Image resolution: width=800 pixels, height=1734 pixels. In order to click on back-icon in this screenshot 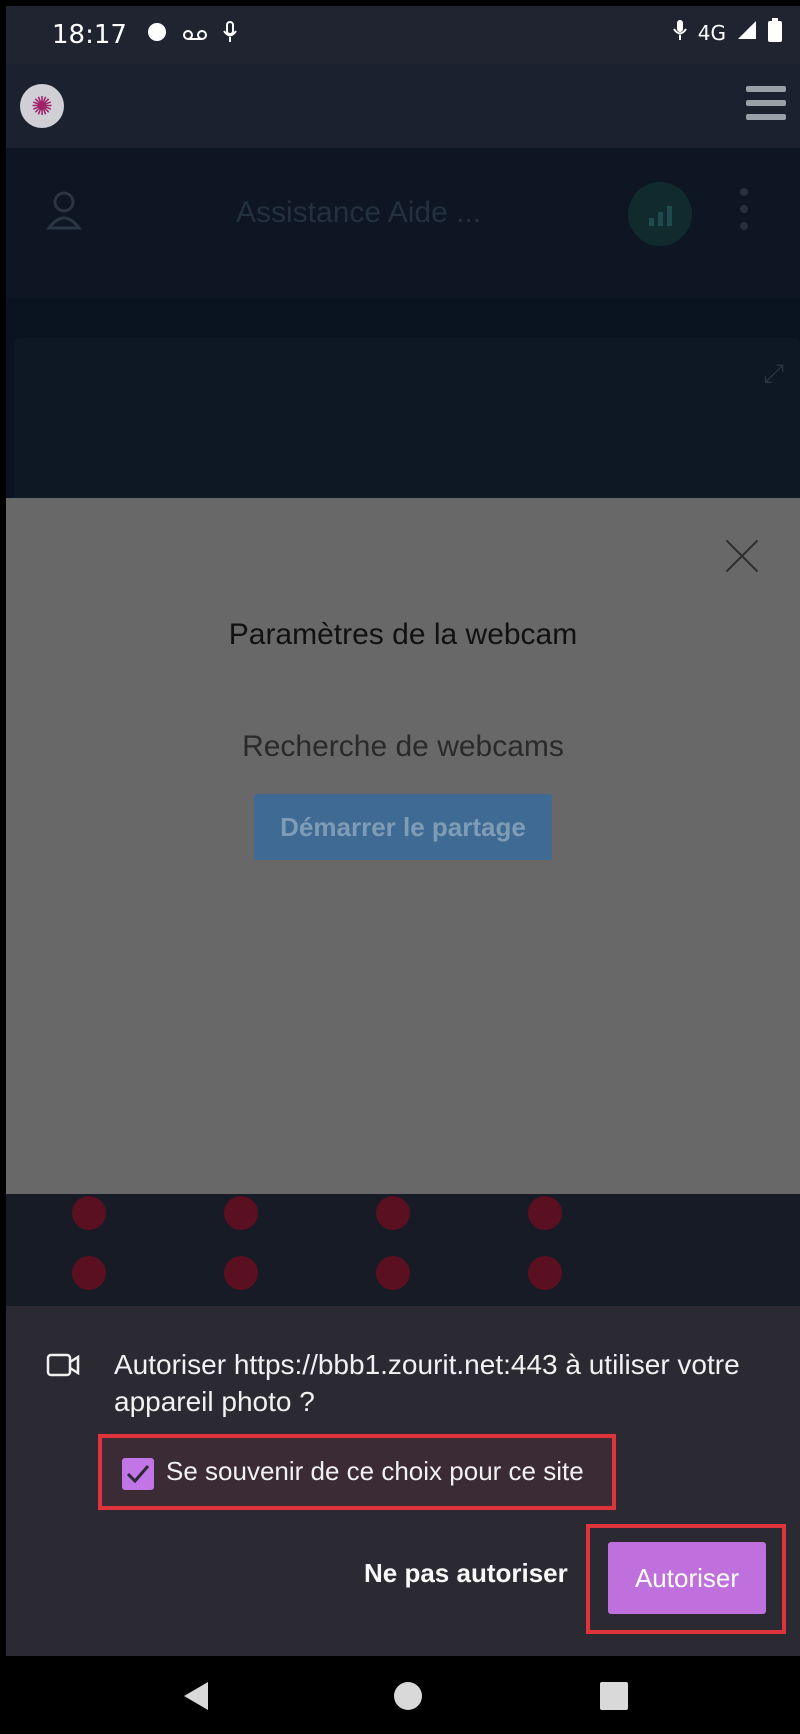, I will do `click(196, 1696)`.